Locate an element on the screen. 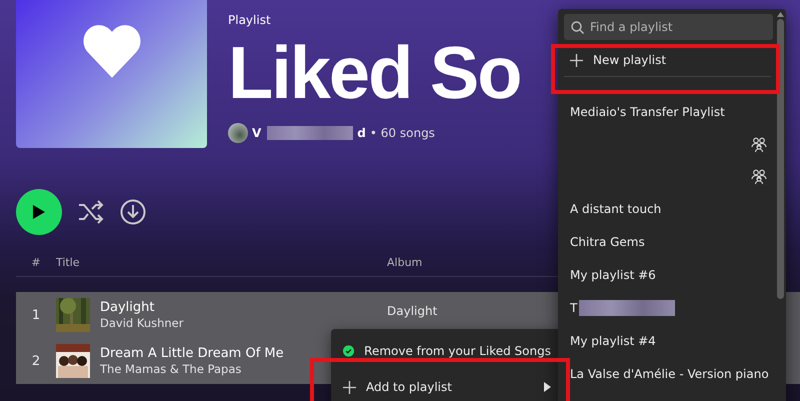 This screenshot has height=401, width=800. playlist-item: A distant touch is located at coordinates (616, 209).